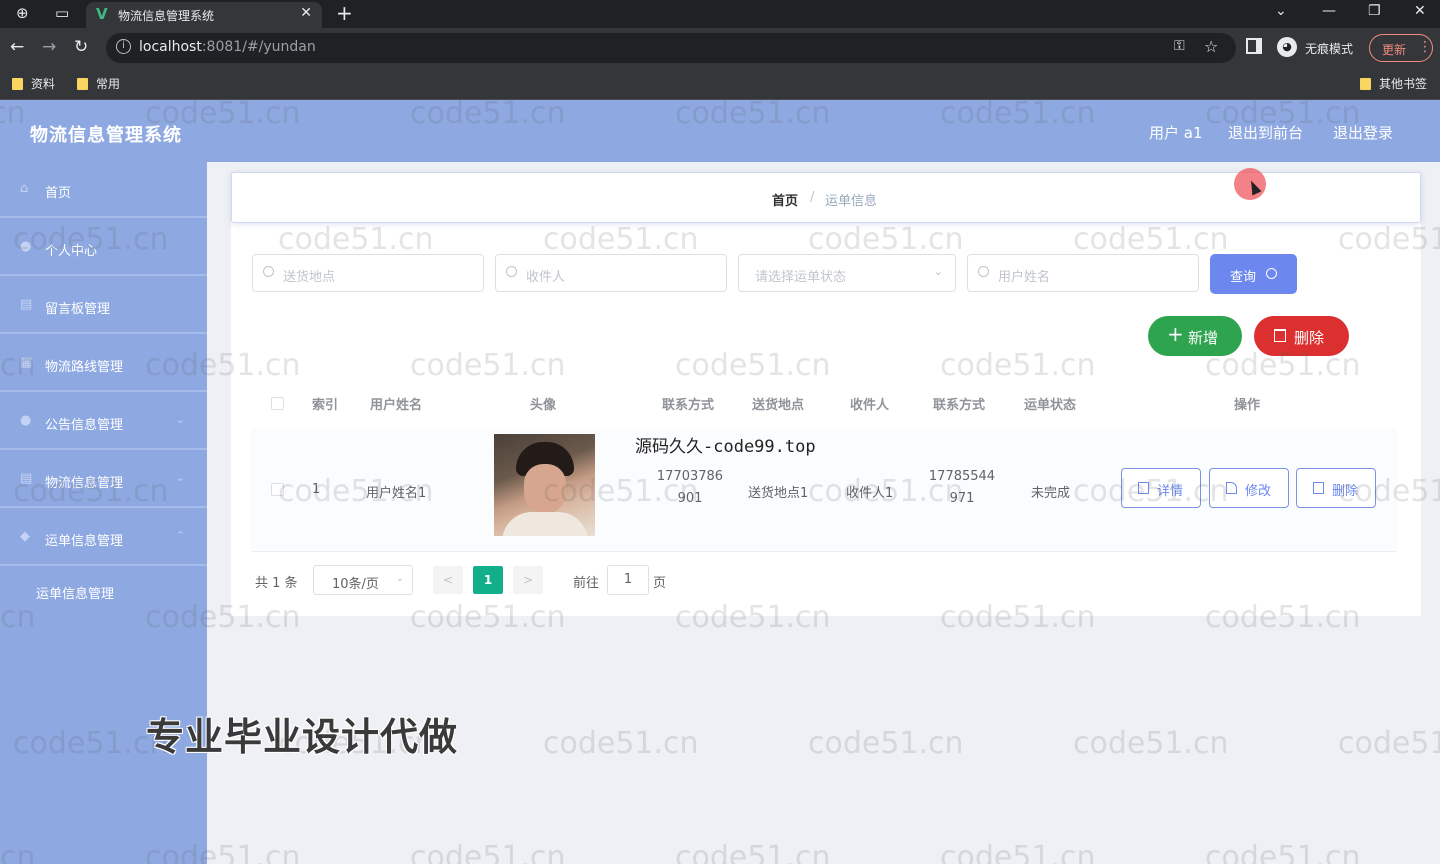  Describe the element at coordinates (1301, 336) in the screenshot. I see `bulk-delete-button: 删除` at that location.